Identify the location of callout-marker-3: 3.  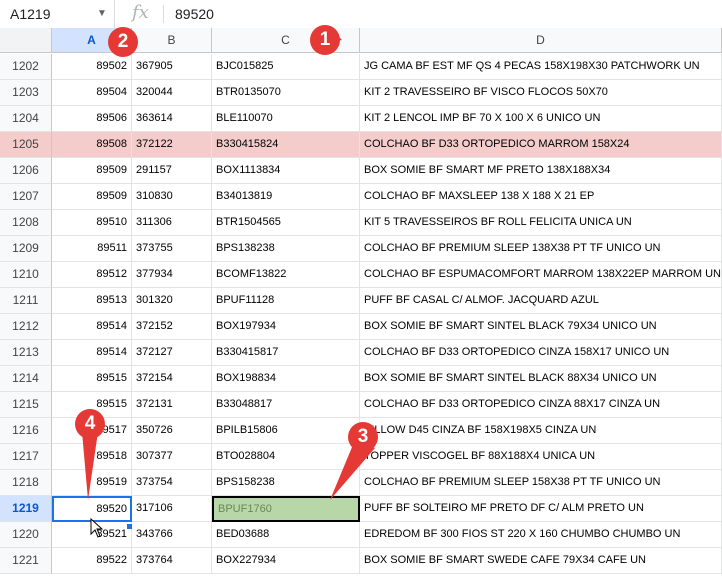
(363, 437).